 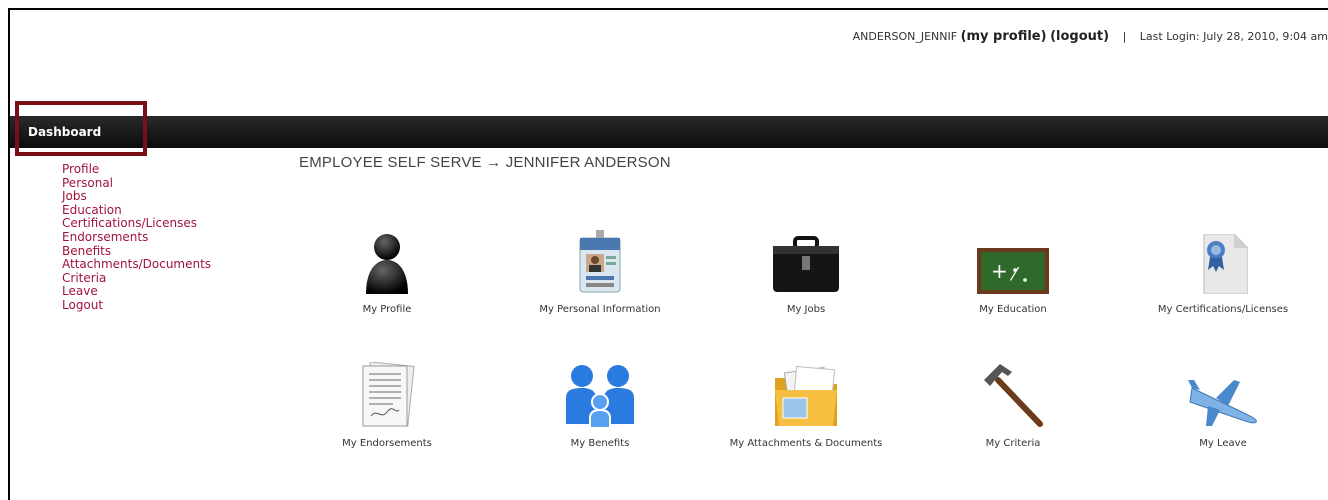 I want to click on tile-label: My Personal Information, so click(x=600, y=309).